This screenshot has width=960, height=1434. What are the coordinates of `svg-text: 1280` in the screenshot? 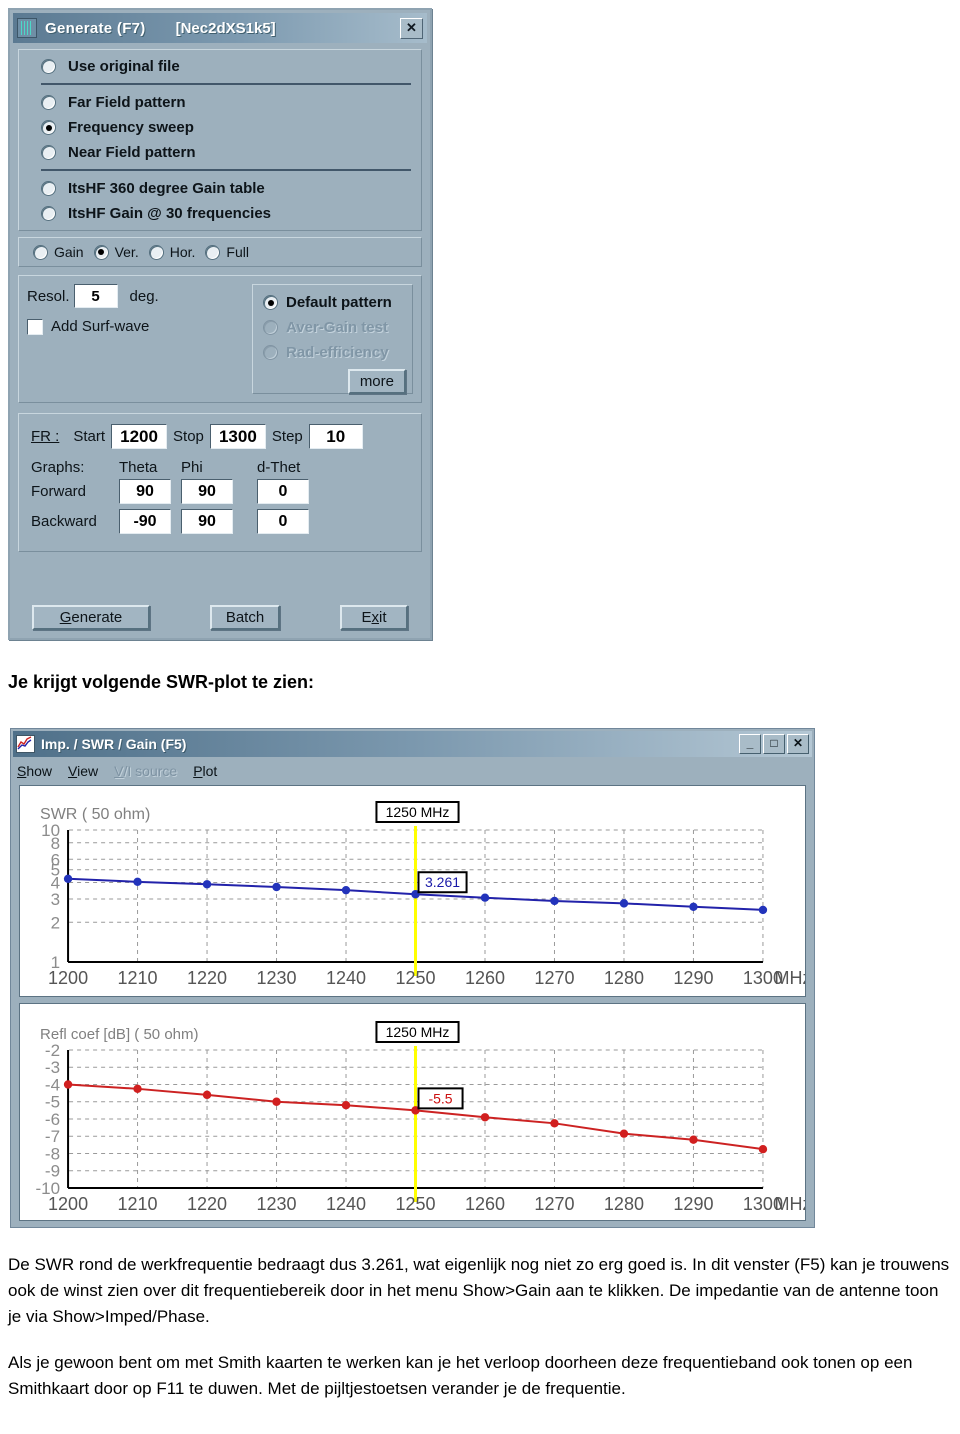 It's located at (624, 1204).